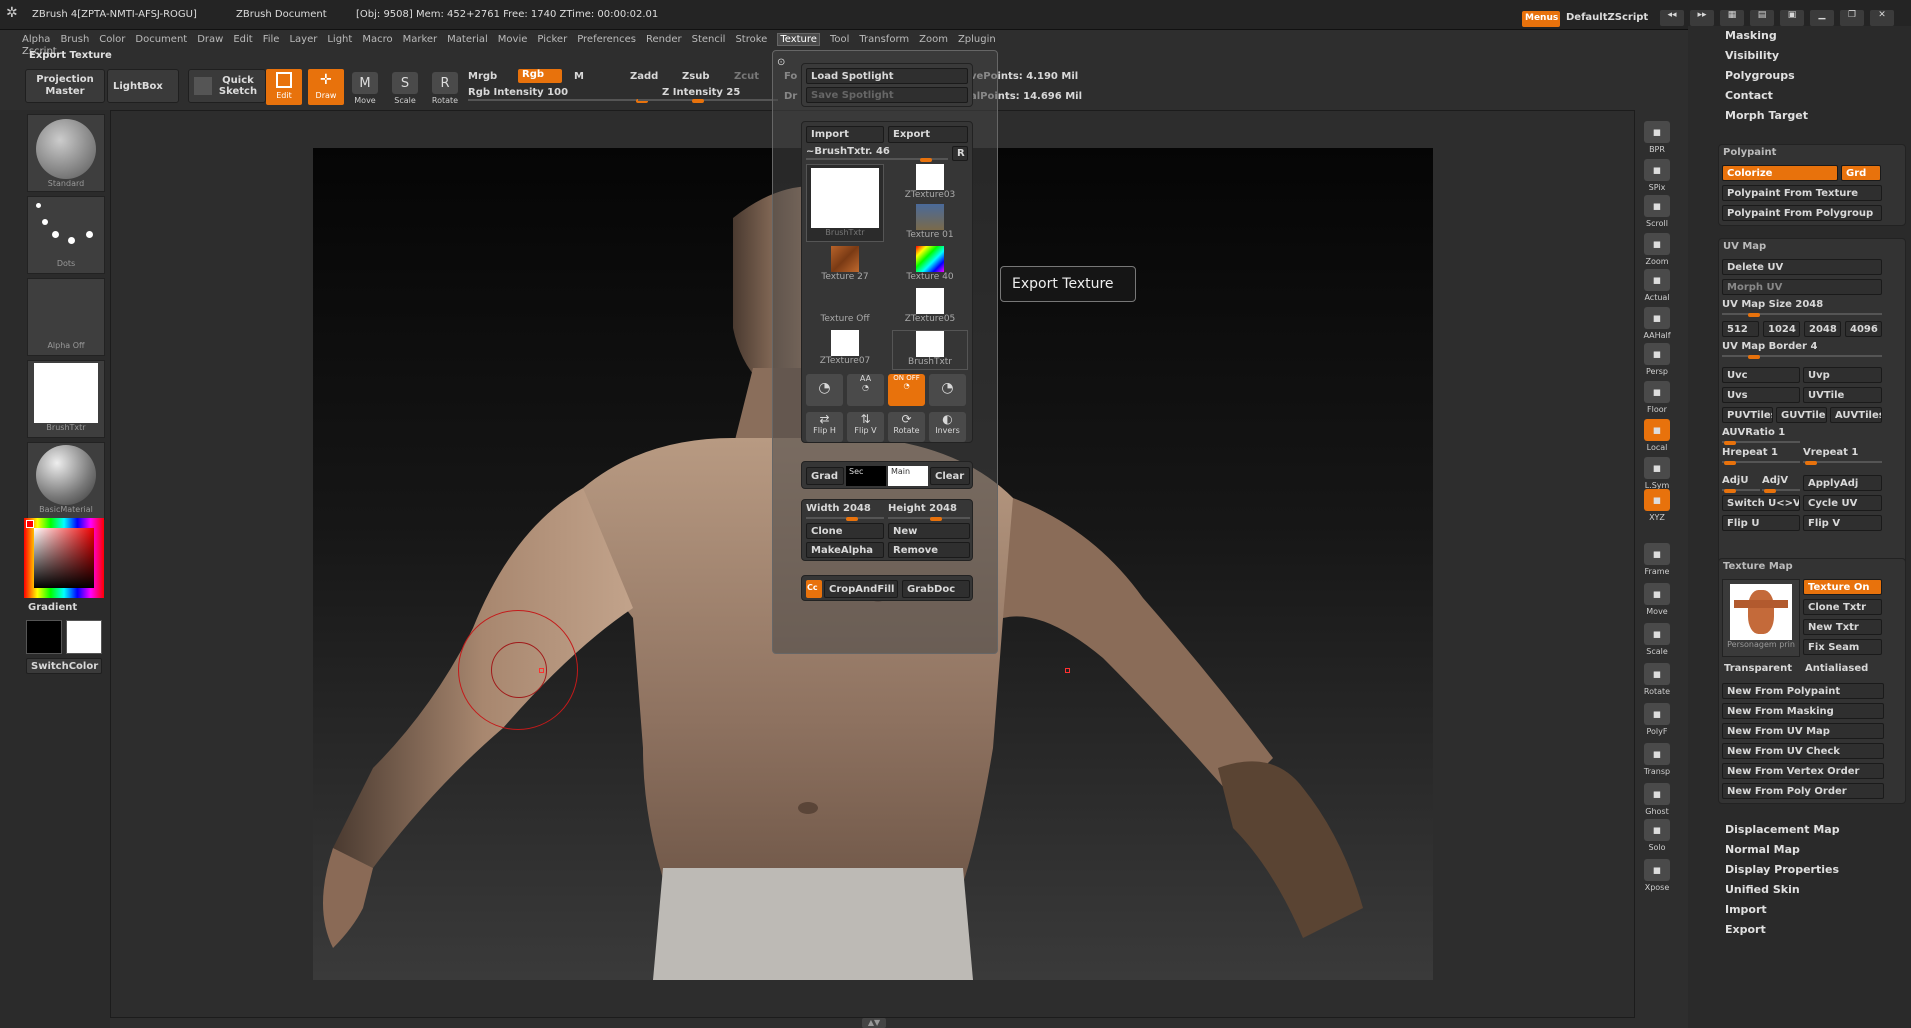 This screenshot has height=1028, width=1911. I want to click on minimize-icon: ▁, so click(1822, 18).